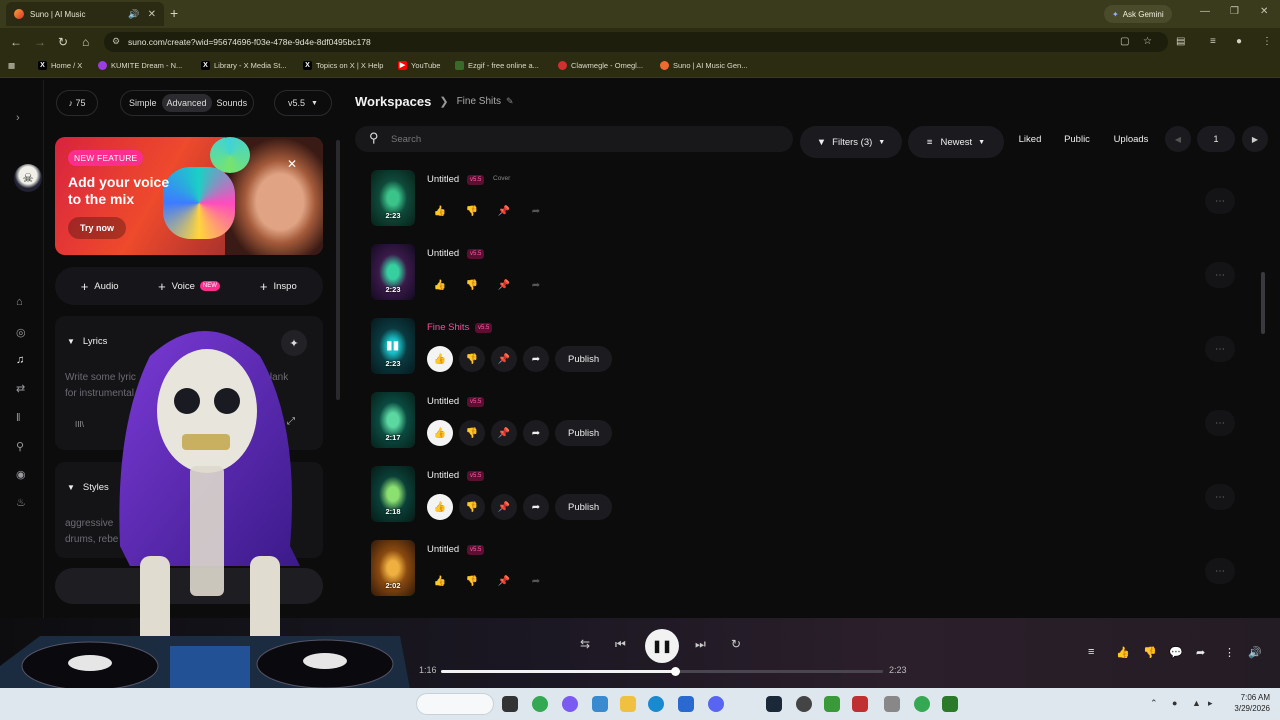 Image resolution: width=1280 pixels, height=720 pixels. What do you see at coordinates (1124, 41) in the screenshot?
I see `install-app-icon: ▢` at bounding box center [1124, 41].